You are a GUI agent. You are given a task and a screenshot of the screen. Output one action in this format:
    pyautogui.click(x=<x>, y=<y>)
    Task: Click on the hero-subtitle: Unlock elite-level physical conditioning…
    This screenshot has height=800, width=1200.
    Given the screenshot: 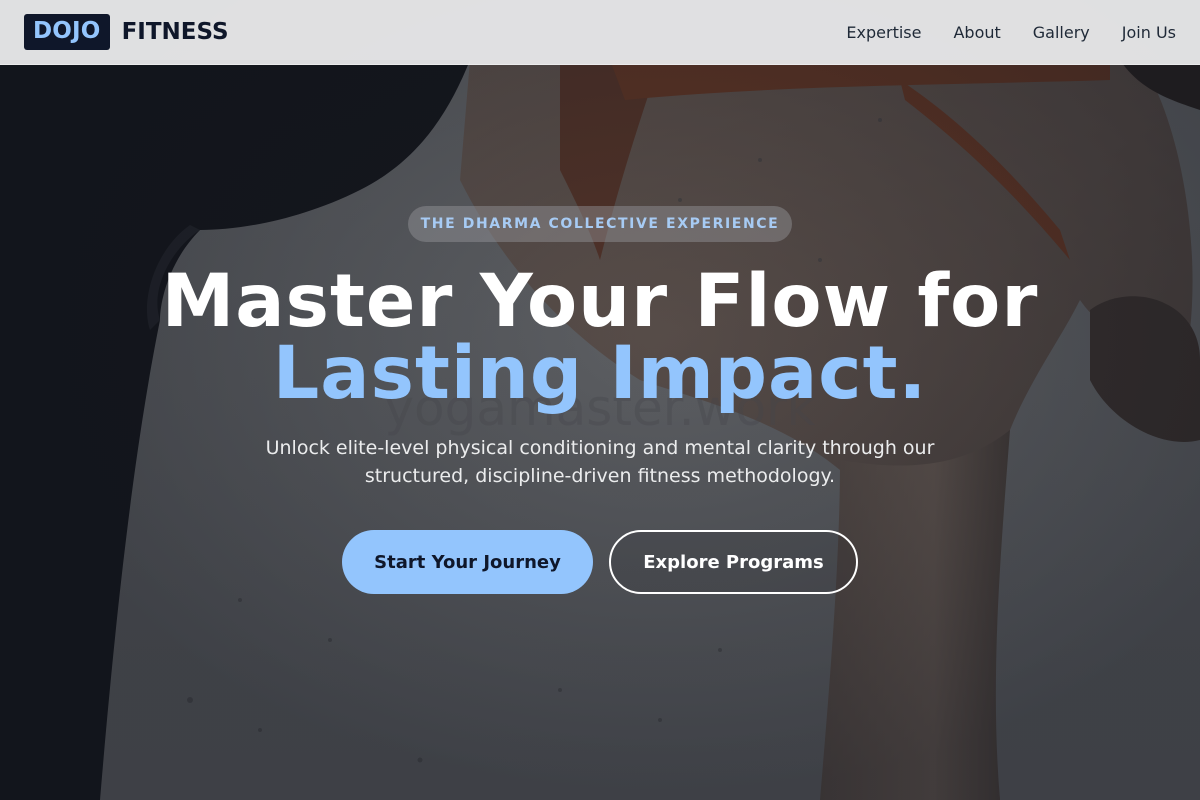 What is the action you would take?
    pyautogui.click(x=600, y=462)
    